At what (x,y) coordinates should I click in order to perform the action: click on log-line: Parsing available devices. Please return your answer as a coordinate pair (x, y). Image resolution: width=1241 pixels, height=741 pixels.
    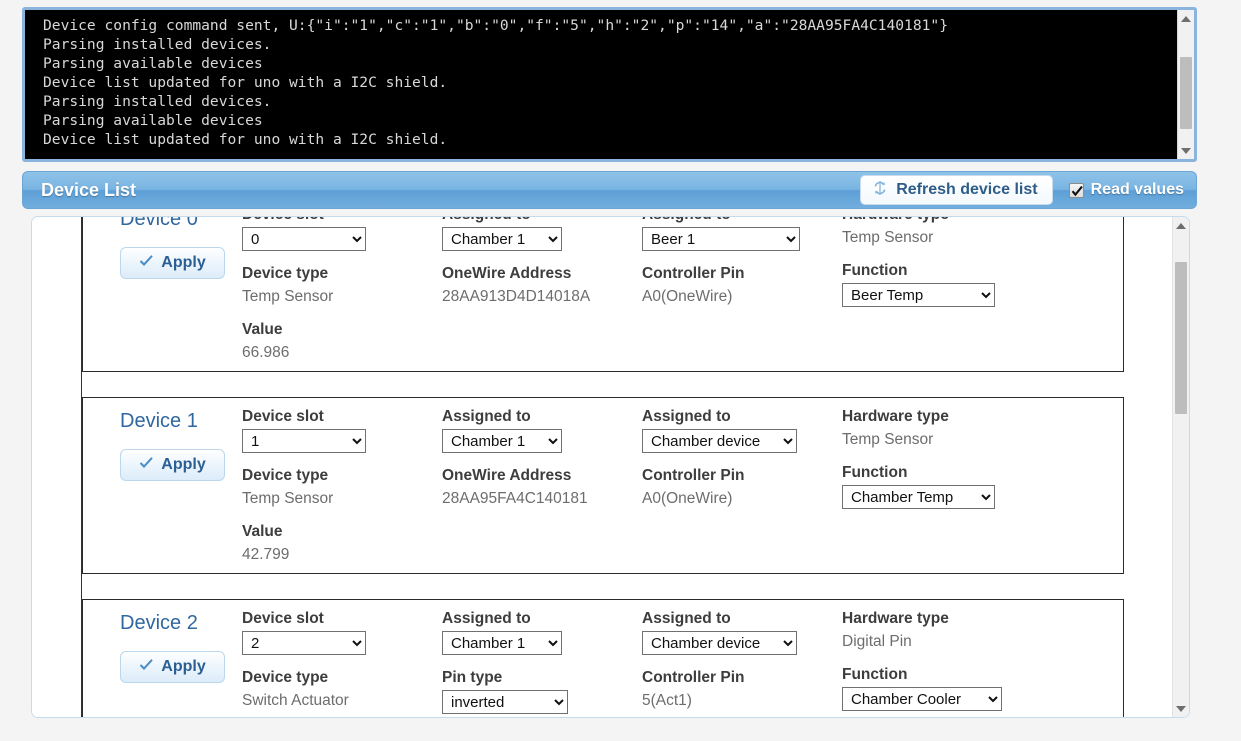
    Looking at the image, I should click on (153, 120).